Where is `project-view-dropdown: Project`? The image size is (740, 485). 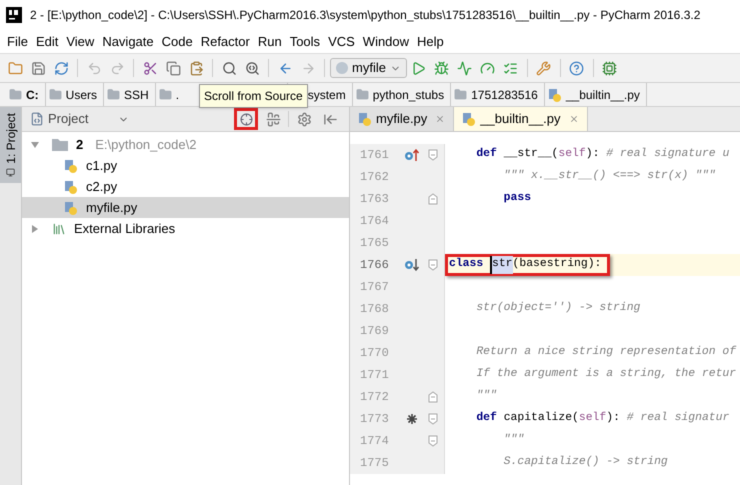
project-view-dropdown: Project is located at coordinates (89, 119).